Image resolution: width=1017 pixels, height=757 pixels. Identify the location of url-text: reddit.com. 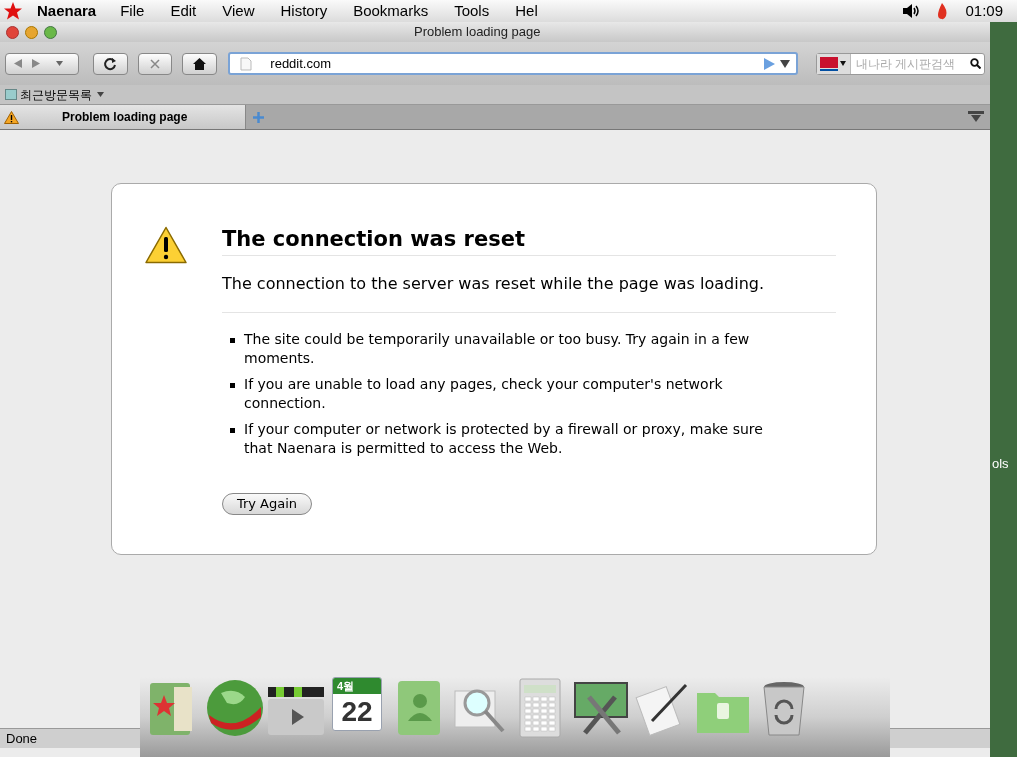
(301, 63).